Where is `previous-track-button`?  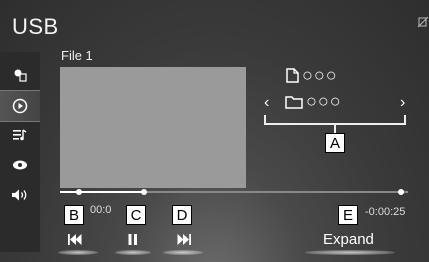 previous-track-button is located at coordinates (75, 240).